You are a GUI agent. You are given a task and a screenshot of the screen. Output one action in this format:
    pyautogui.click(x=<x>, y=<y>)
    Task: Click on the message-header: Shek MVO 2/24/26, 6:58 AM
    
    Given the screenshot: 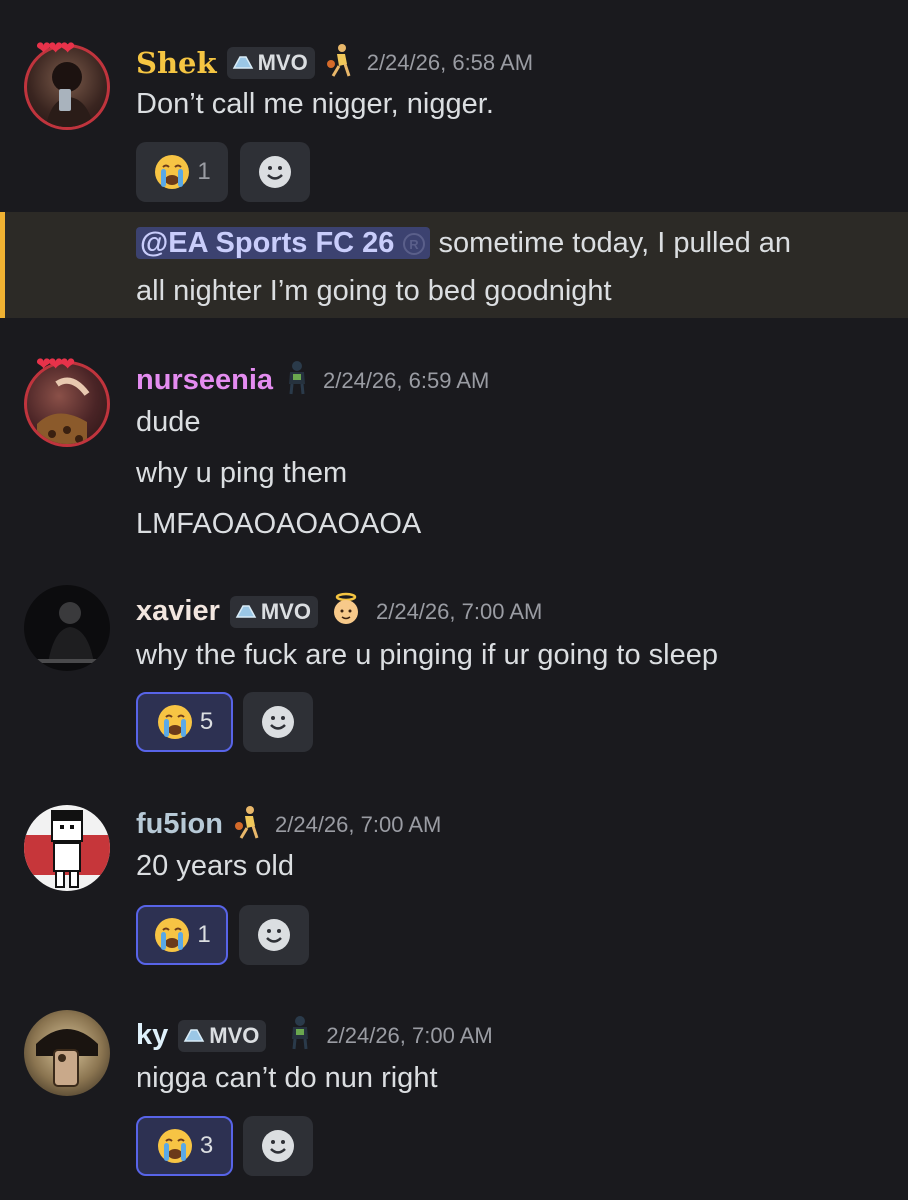 What is the action you would take?
    pyautogui.click(x=334, y=62)
    